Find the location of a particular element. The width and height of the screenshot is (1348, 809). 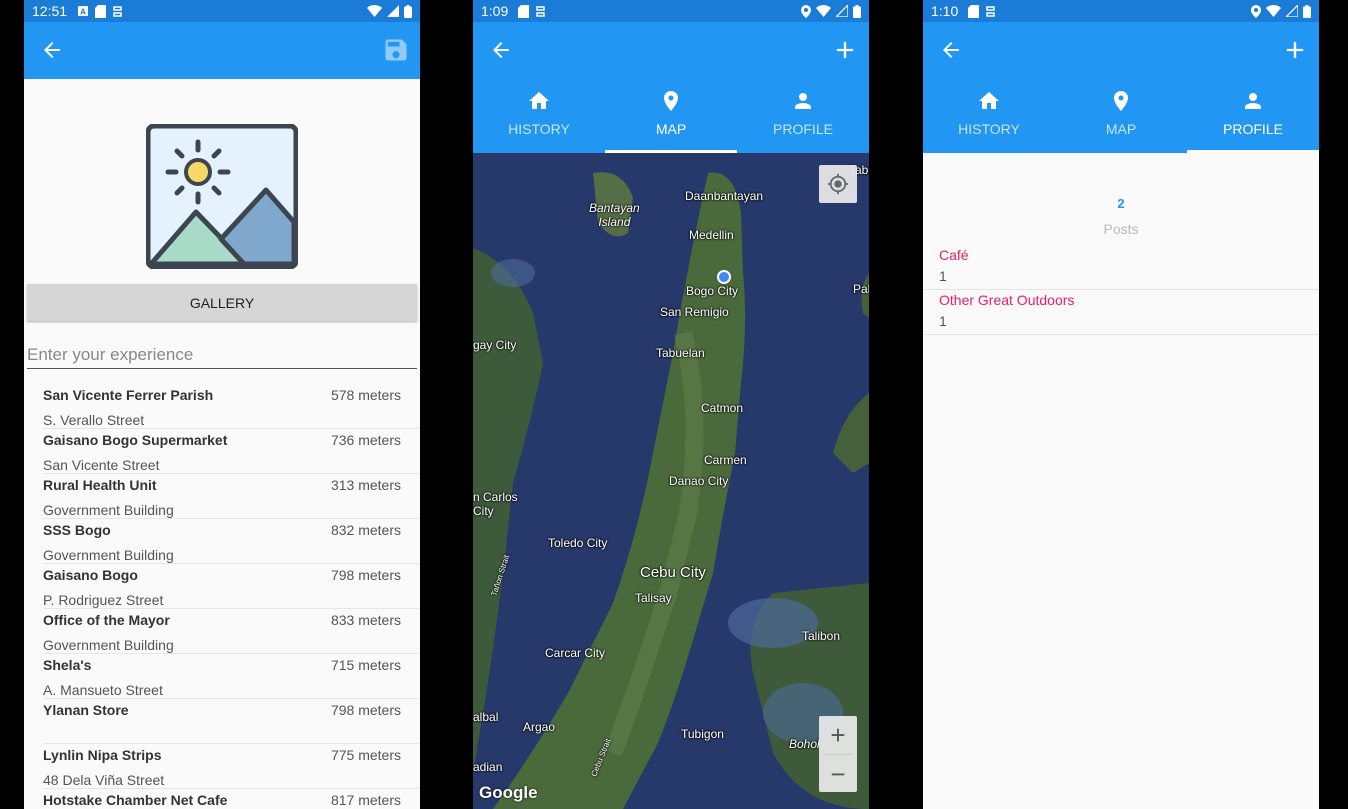

map-label-san-remigio: San Remigio is located at coordinates (694, 312).